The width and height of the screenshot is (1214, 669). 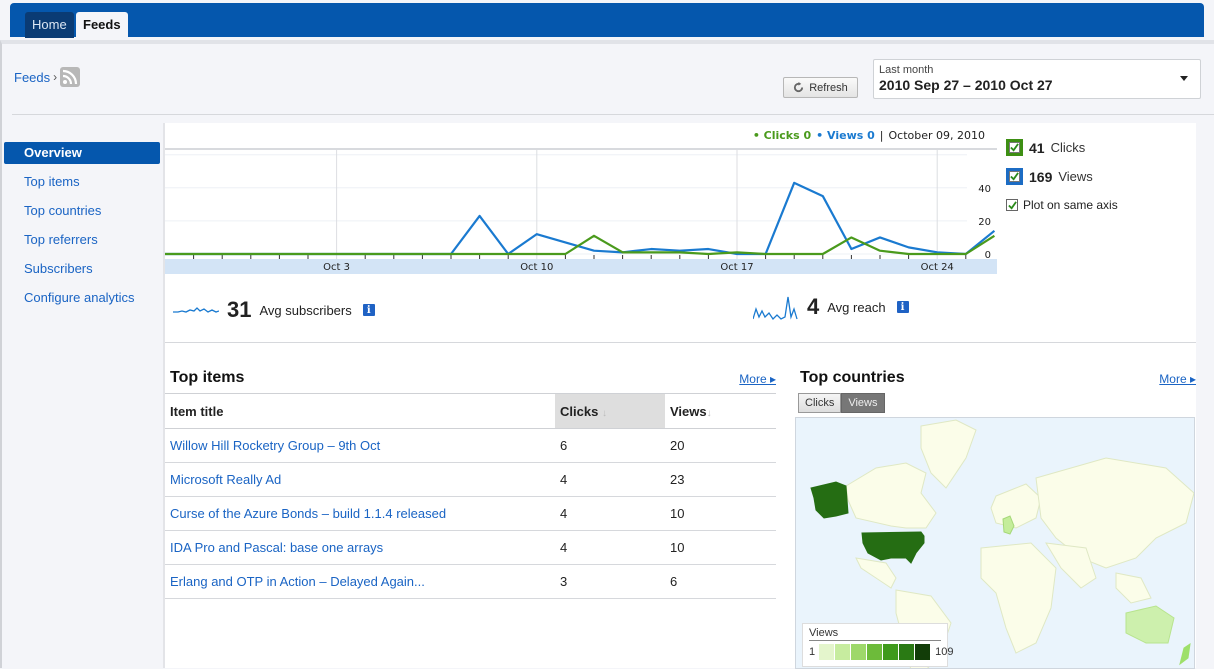 I want to click on map-australia, so click(x=1150, y=624).